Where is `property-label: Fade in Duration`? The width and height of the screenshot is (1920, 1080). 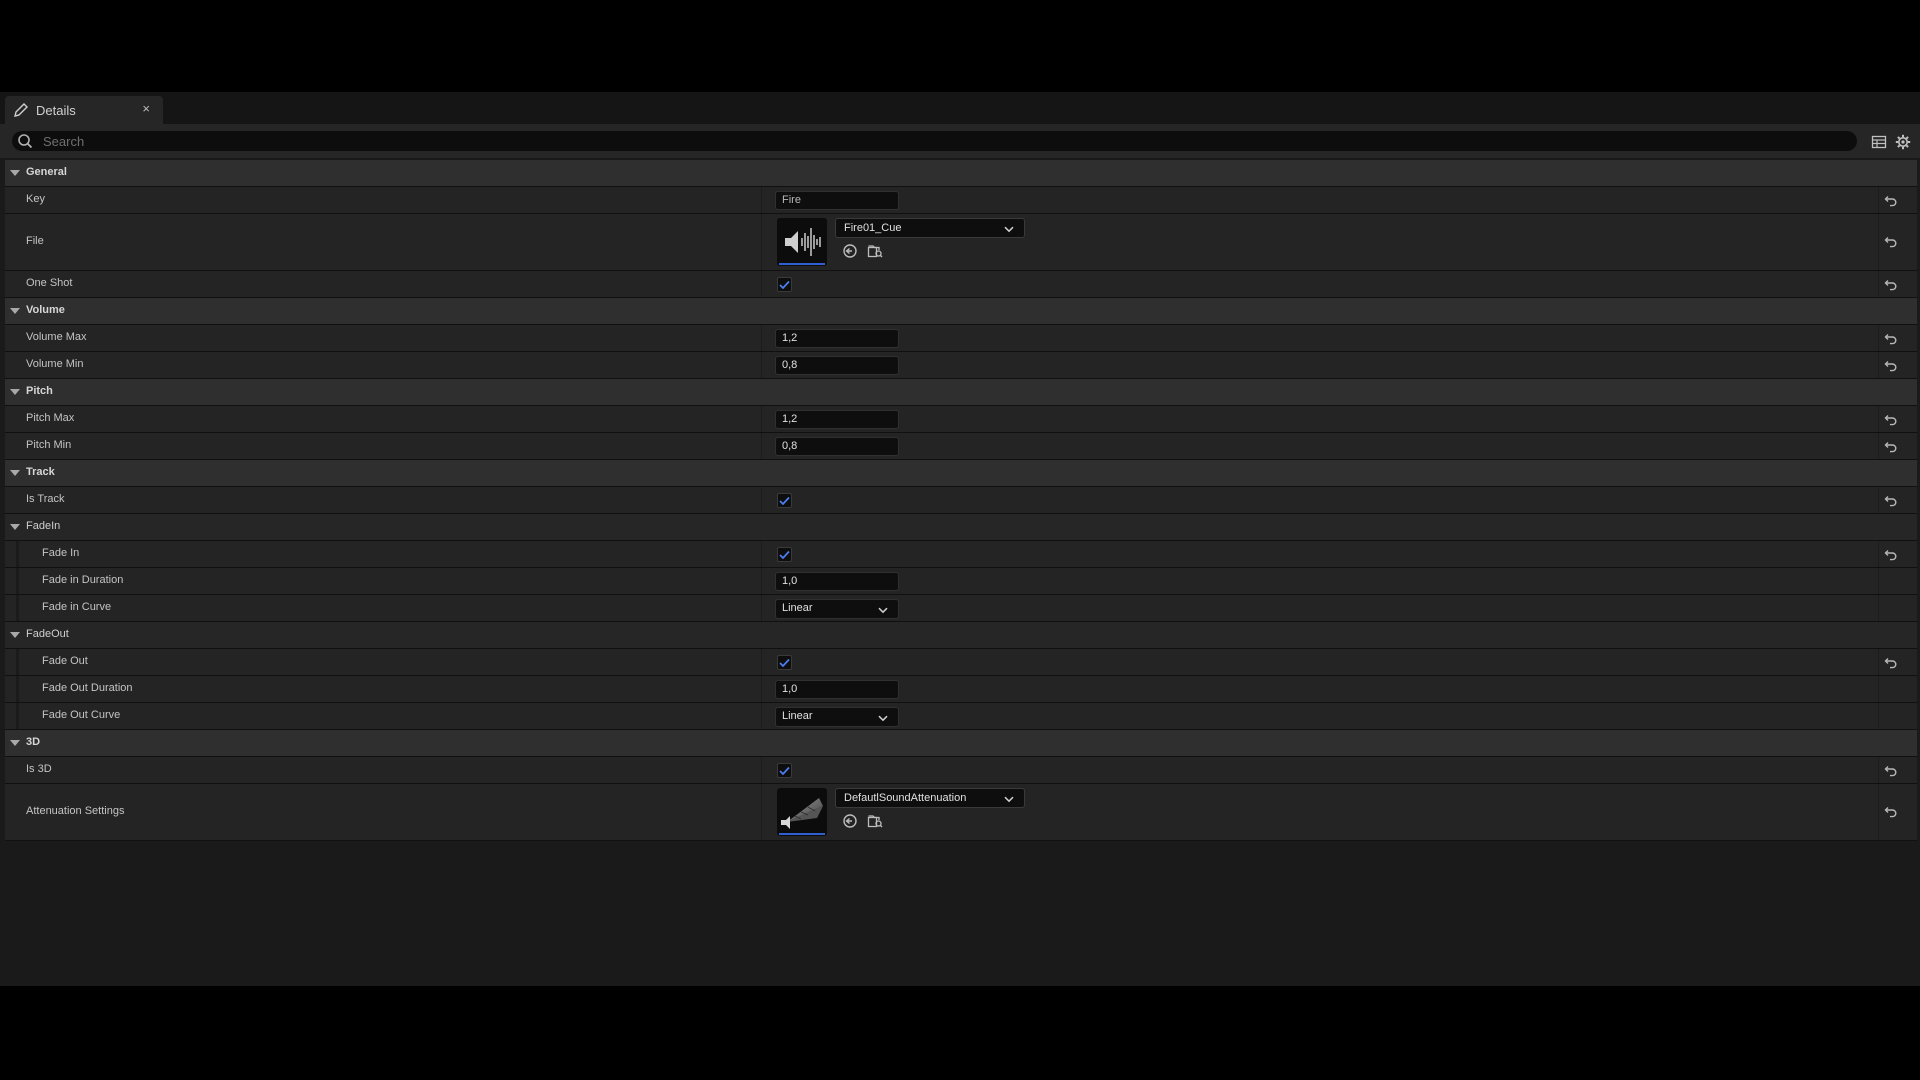
property-label: Fade in Duration is located at coordinates (83, 580).